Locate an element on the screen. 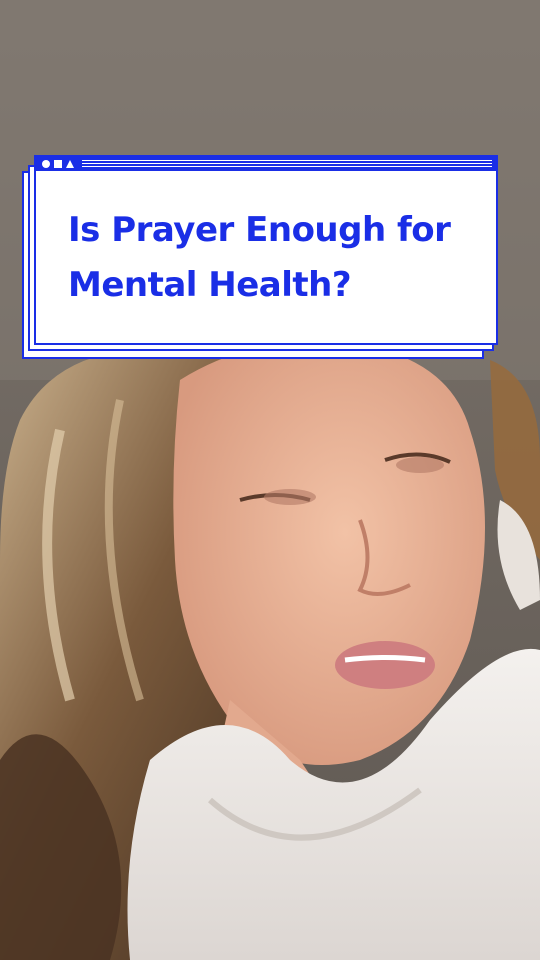 Image resolution: width=540 pixels, height=960 pixels. triangle-icon is located at coordinates (70, 164).